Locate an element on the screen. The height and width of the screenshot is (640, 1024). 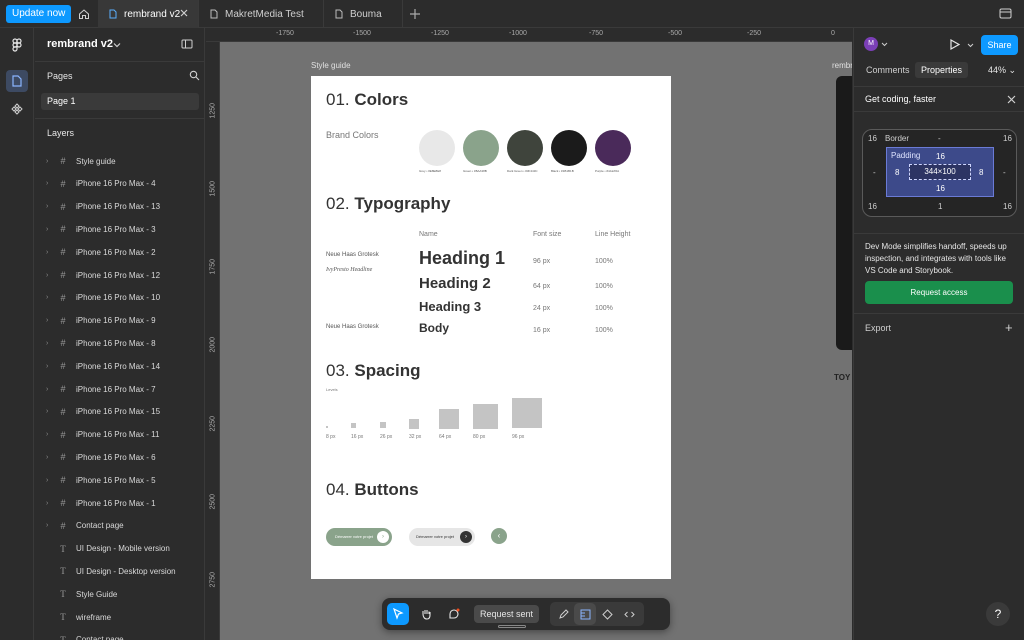
figma-menu-button is located at coordinates (17, 45).